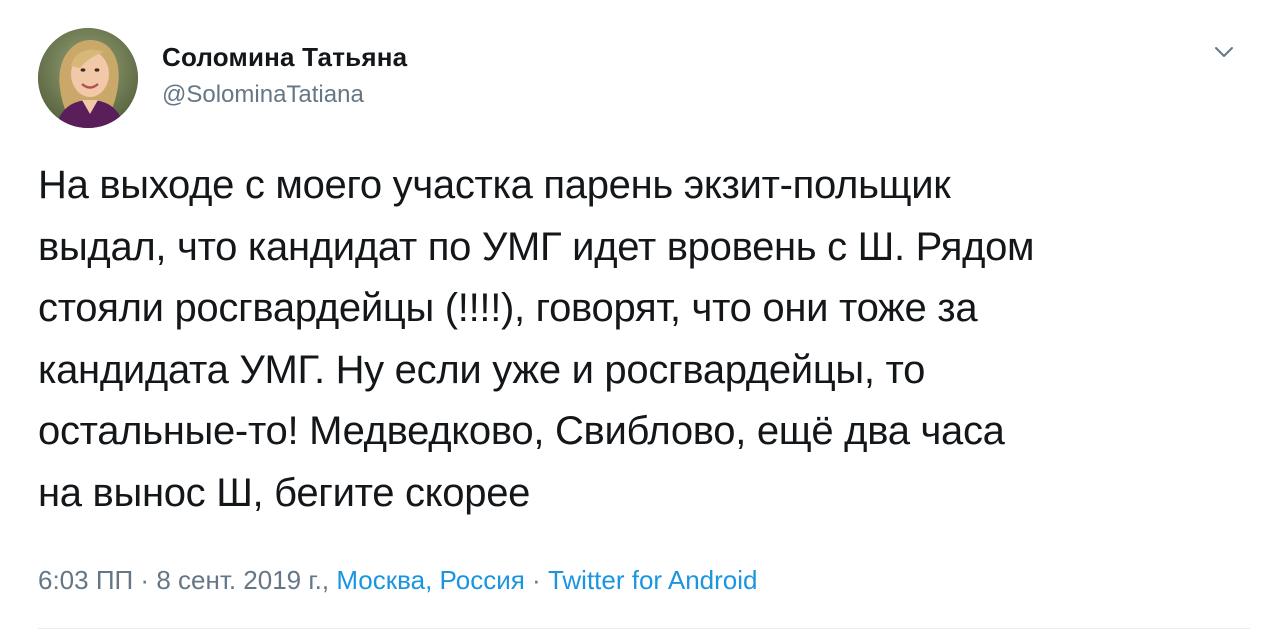 The width and height of the screenshot is (1280, 634). I want to click on author-display-name: Соломина Татьяна, so click(284, 57).